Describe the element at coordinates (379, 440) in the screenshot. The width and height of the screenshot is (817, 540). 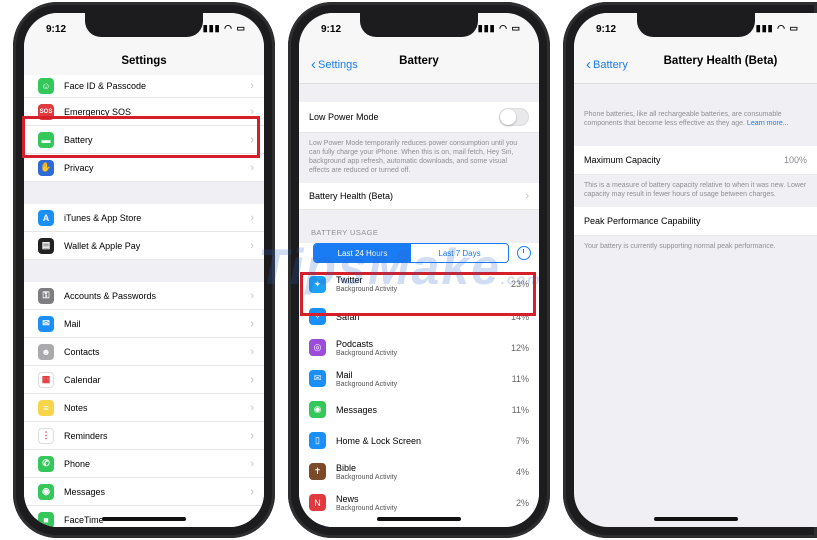
I see `app-name: Home & Lock Screen` at that location.